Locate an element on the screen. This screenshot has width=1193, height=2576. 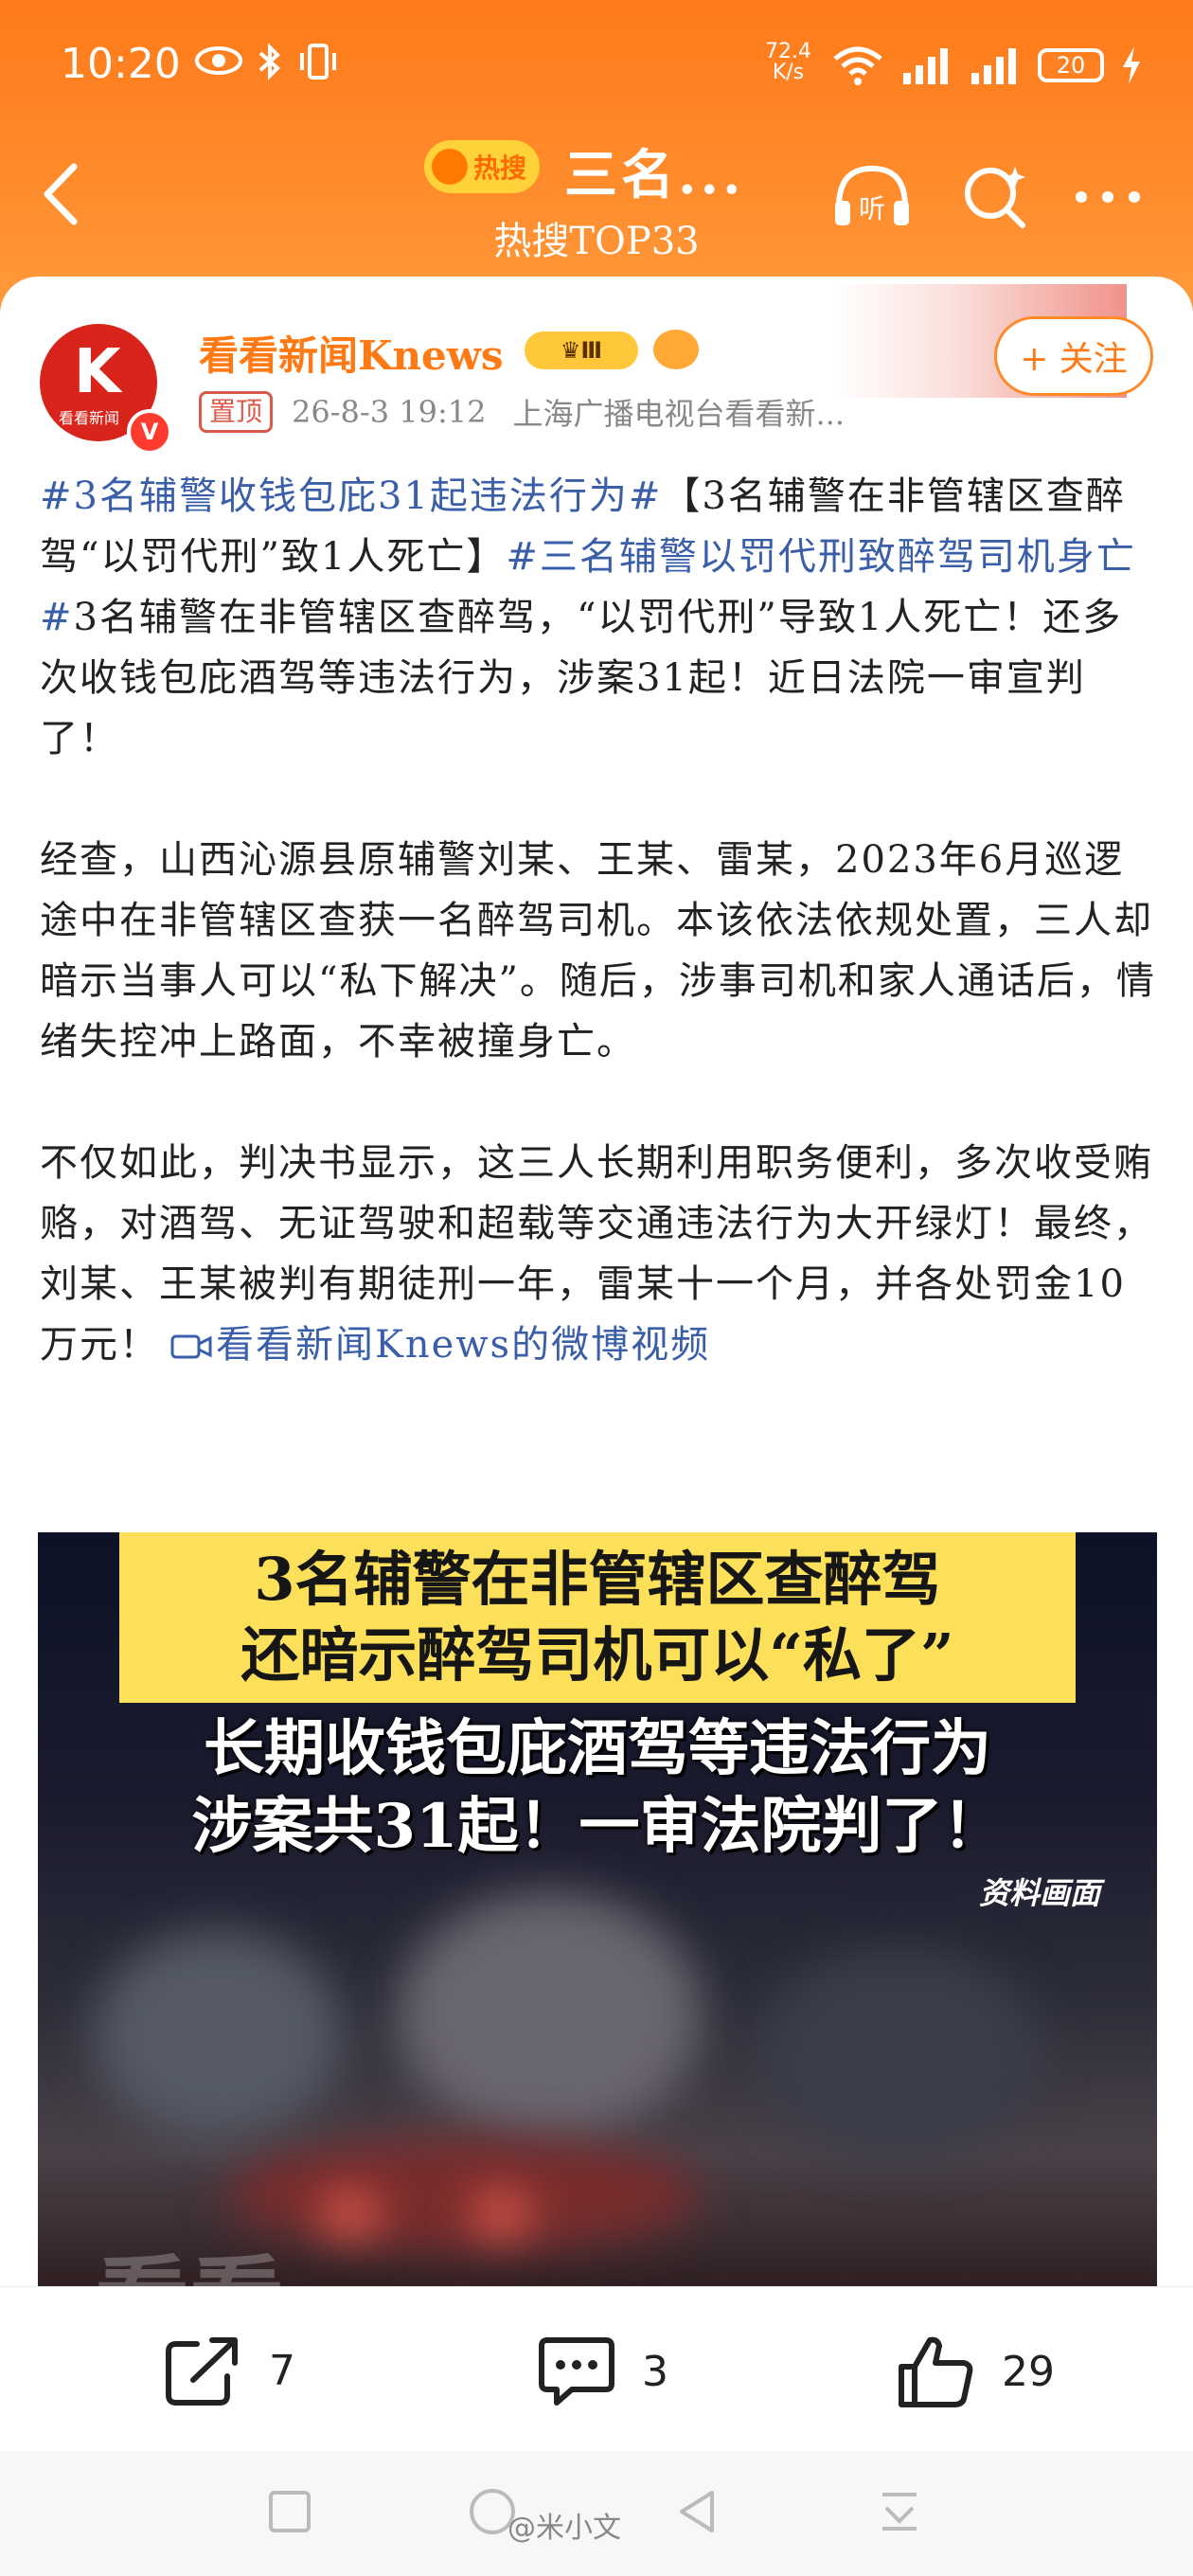
post-date: 26-8-3 19:12 is located at coordinates (389, 412).